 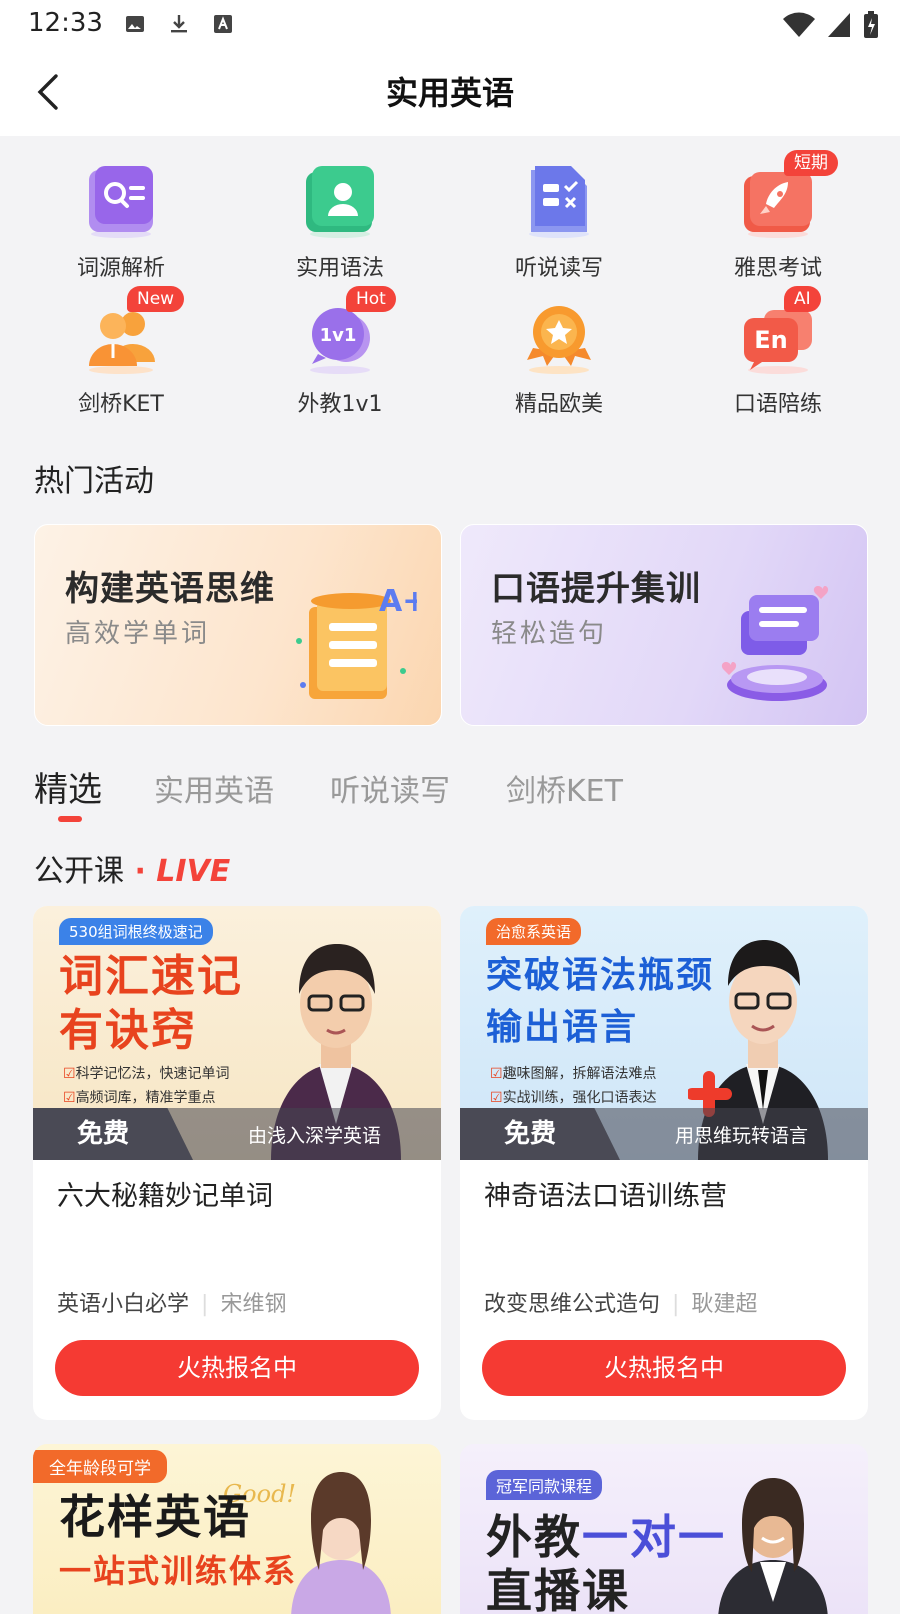 What do you see at coordinates (68, 786) in the screenshot?
I see `tab-featured: 精选` at bounding box center [68, 786].